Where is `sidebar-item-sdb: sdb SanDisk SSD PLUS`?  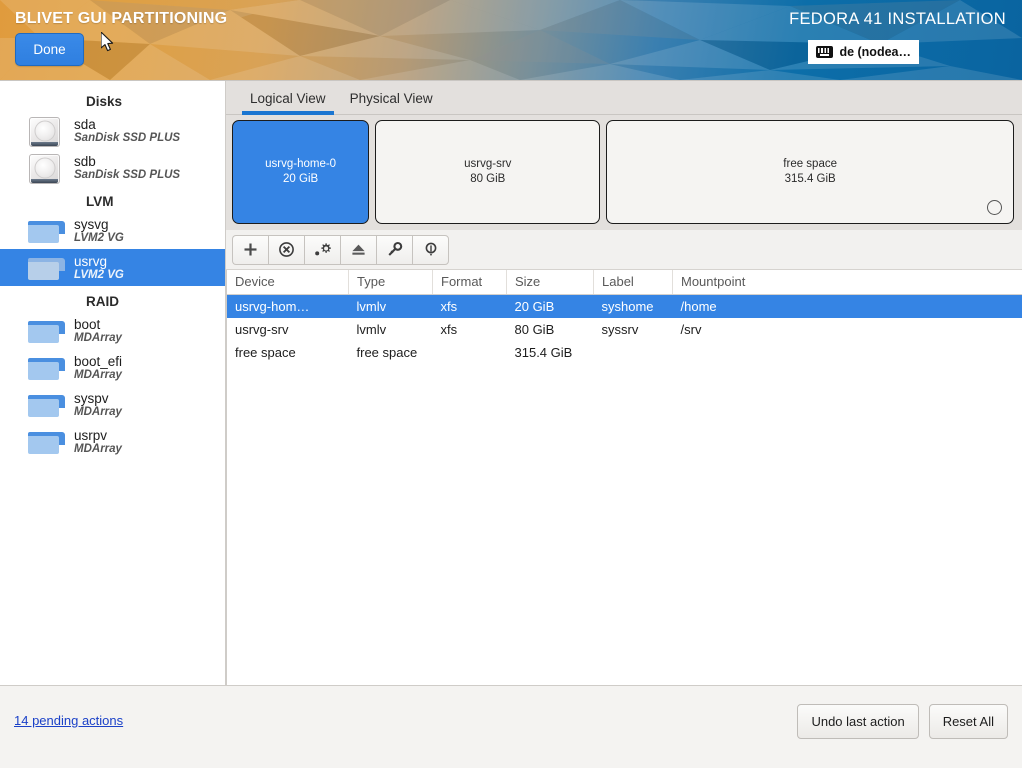
sidebar-item-sdb: sdb SanDisk SSD PLUS is located at coordinates (112, 167).